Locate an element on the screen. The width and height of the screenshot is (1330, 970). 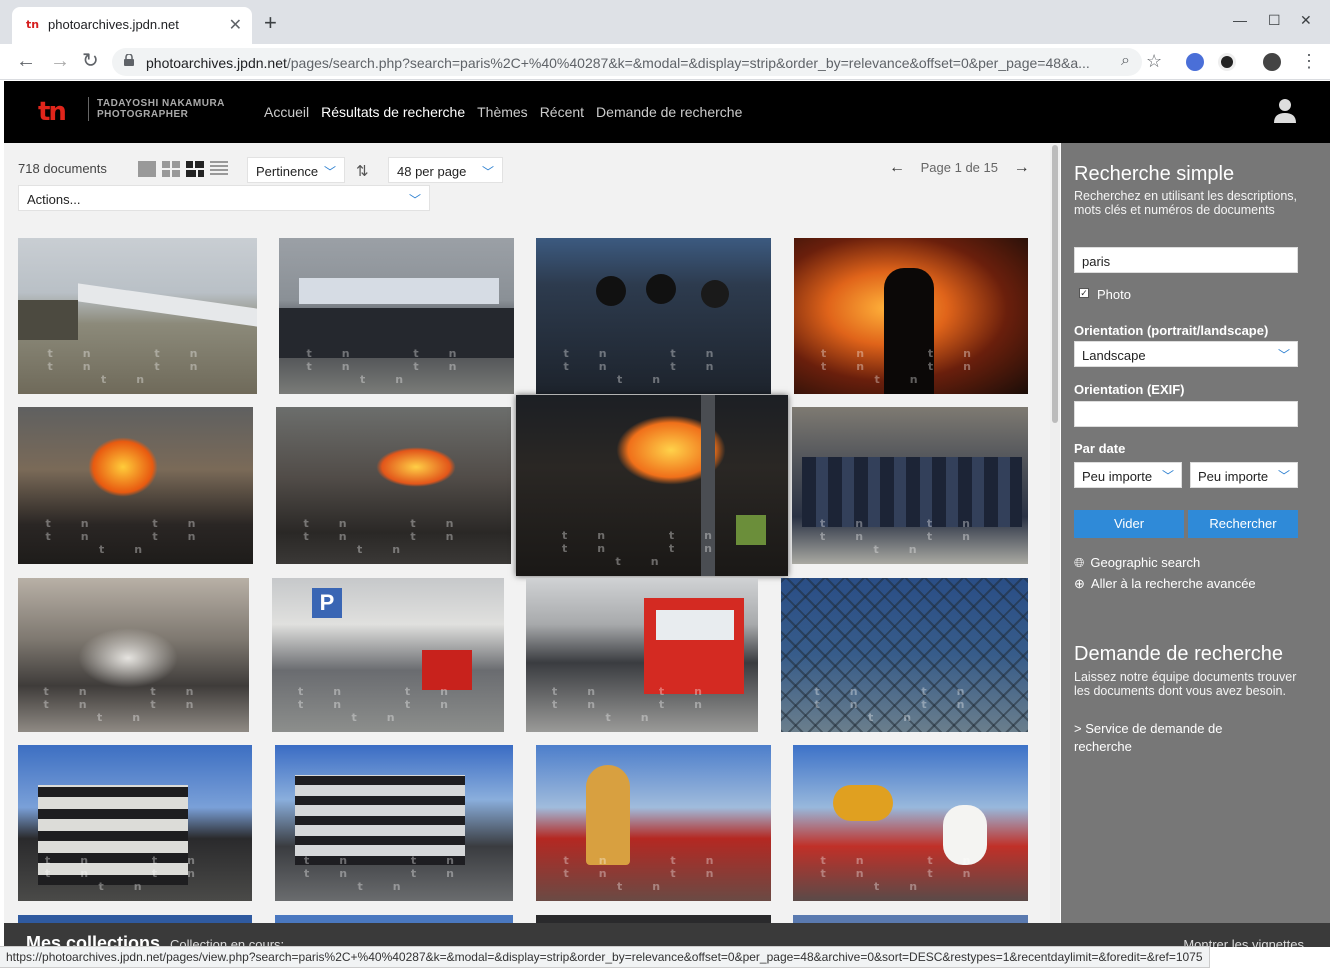
back-icon: ← is located at coordinates (26, 61).